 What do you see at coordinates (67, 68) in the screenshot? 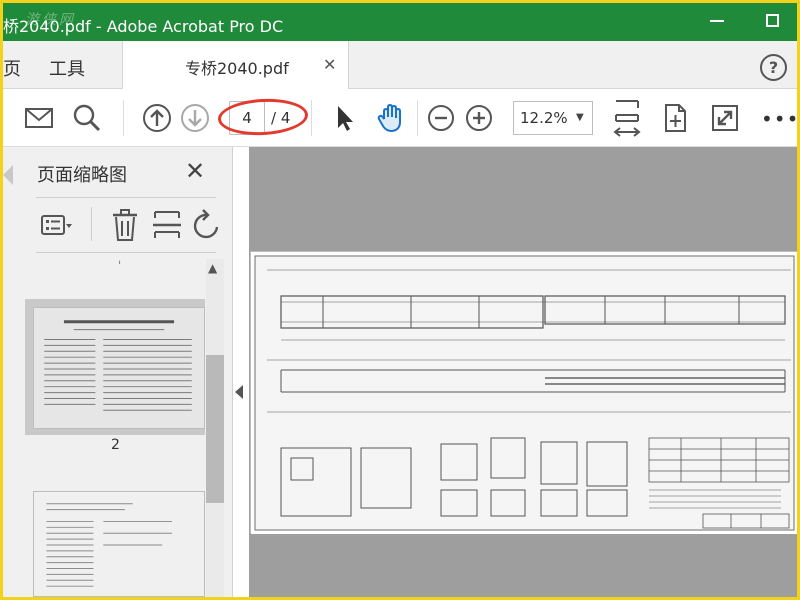
I see `tools-tab: 工具` at bounding box center [67, 68].